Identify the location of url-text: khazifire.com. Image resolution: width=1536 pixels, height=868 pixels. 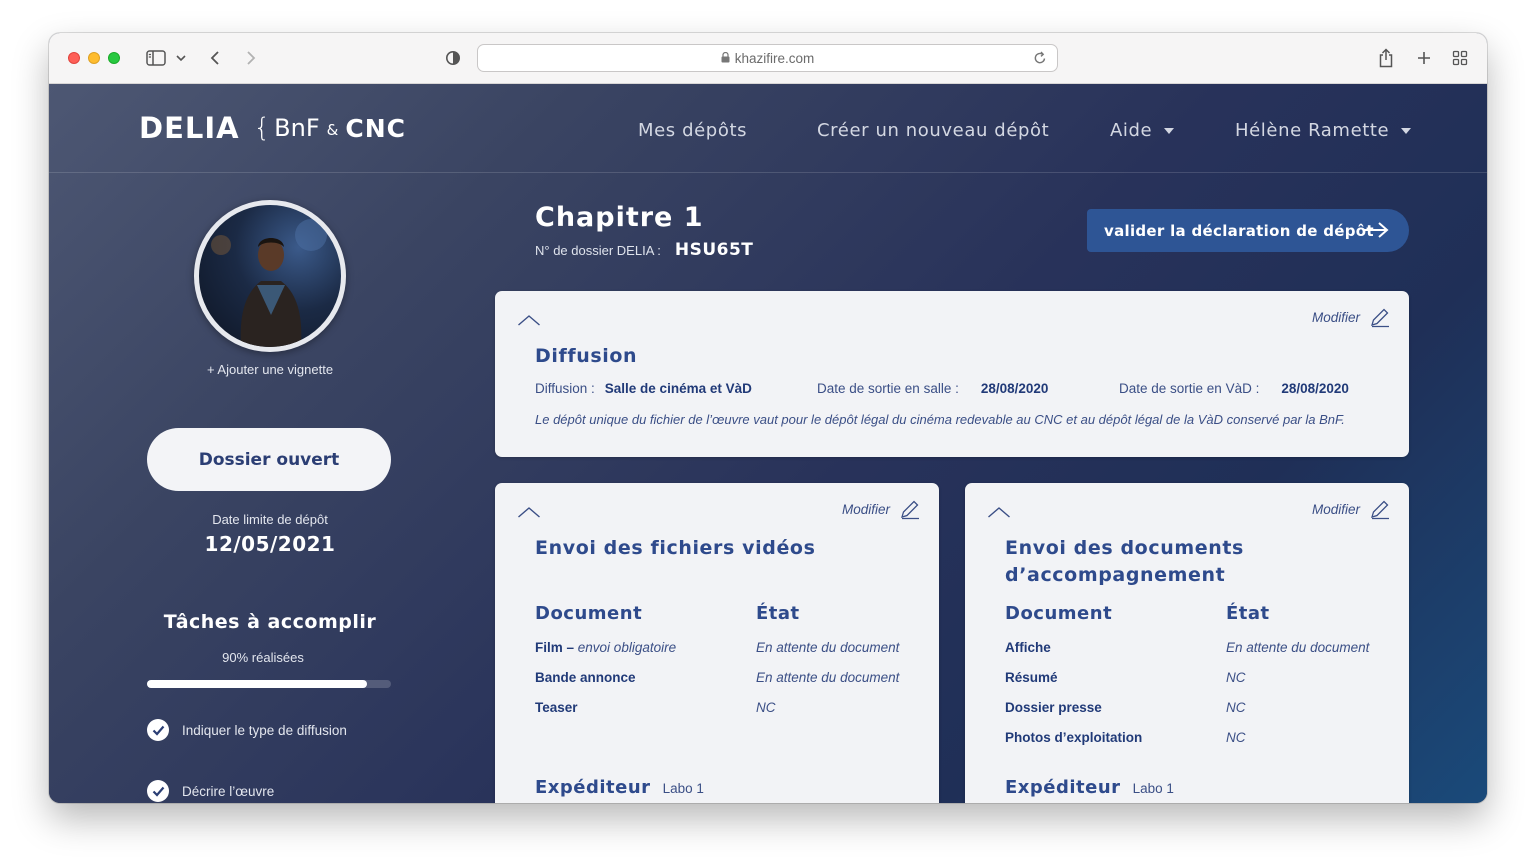
(774, 58).